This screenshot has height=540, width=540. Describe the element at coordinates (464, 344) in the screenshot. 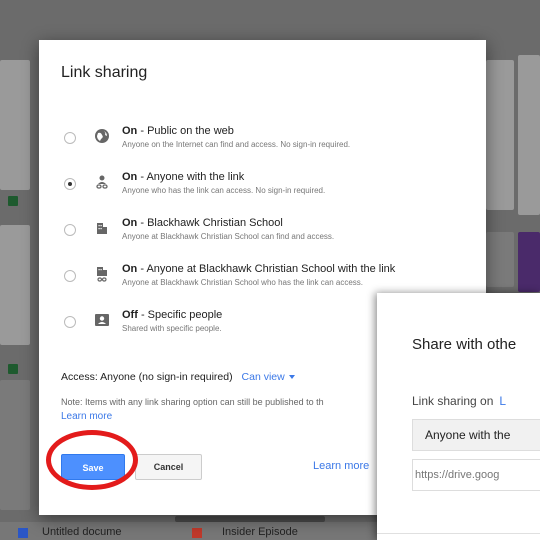

I see `share-panel-title: Share with othe` at that location.